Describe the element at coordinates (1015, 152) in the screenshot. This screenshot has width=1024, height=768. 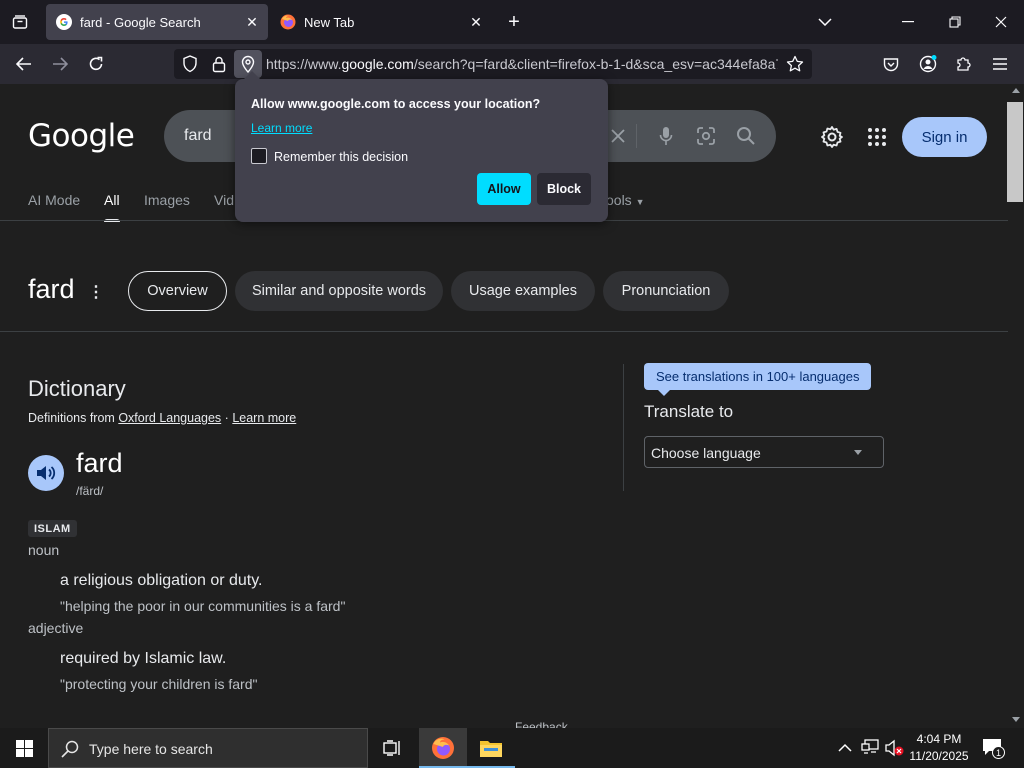
I see `page-scrollbar-thumb` at that location.